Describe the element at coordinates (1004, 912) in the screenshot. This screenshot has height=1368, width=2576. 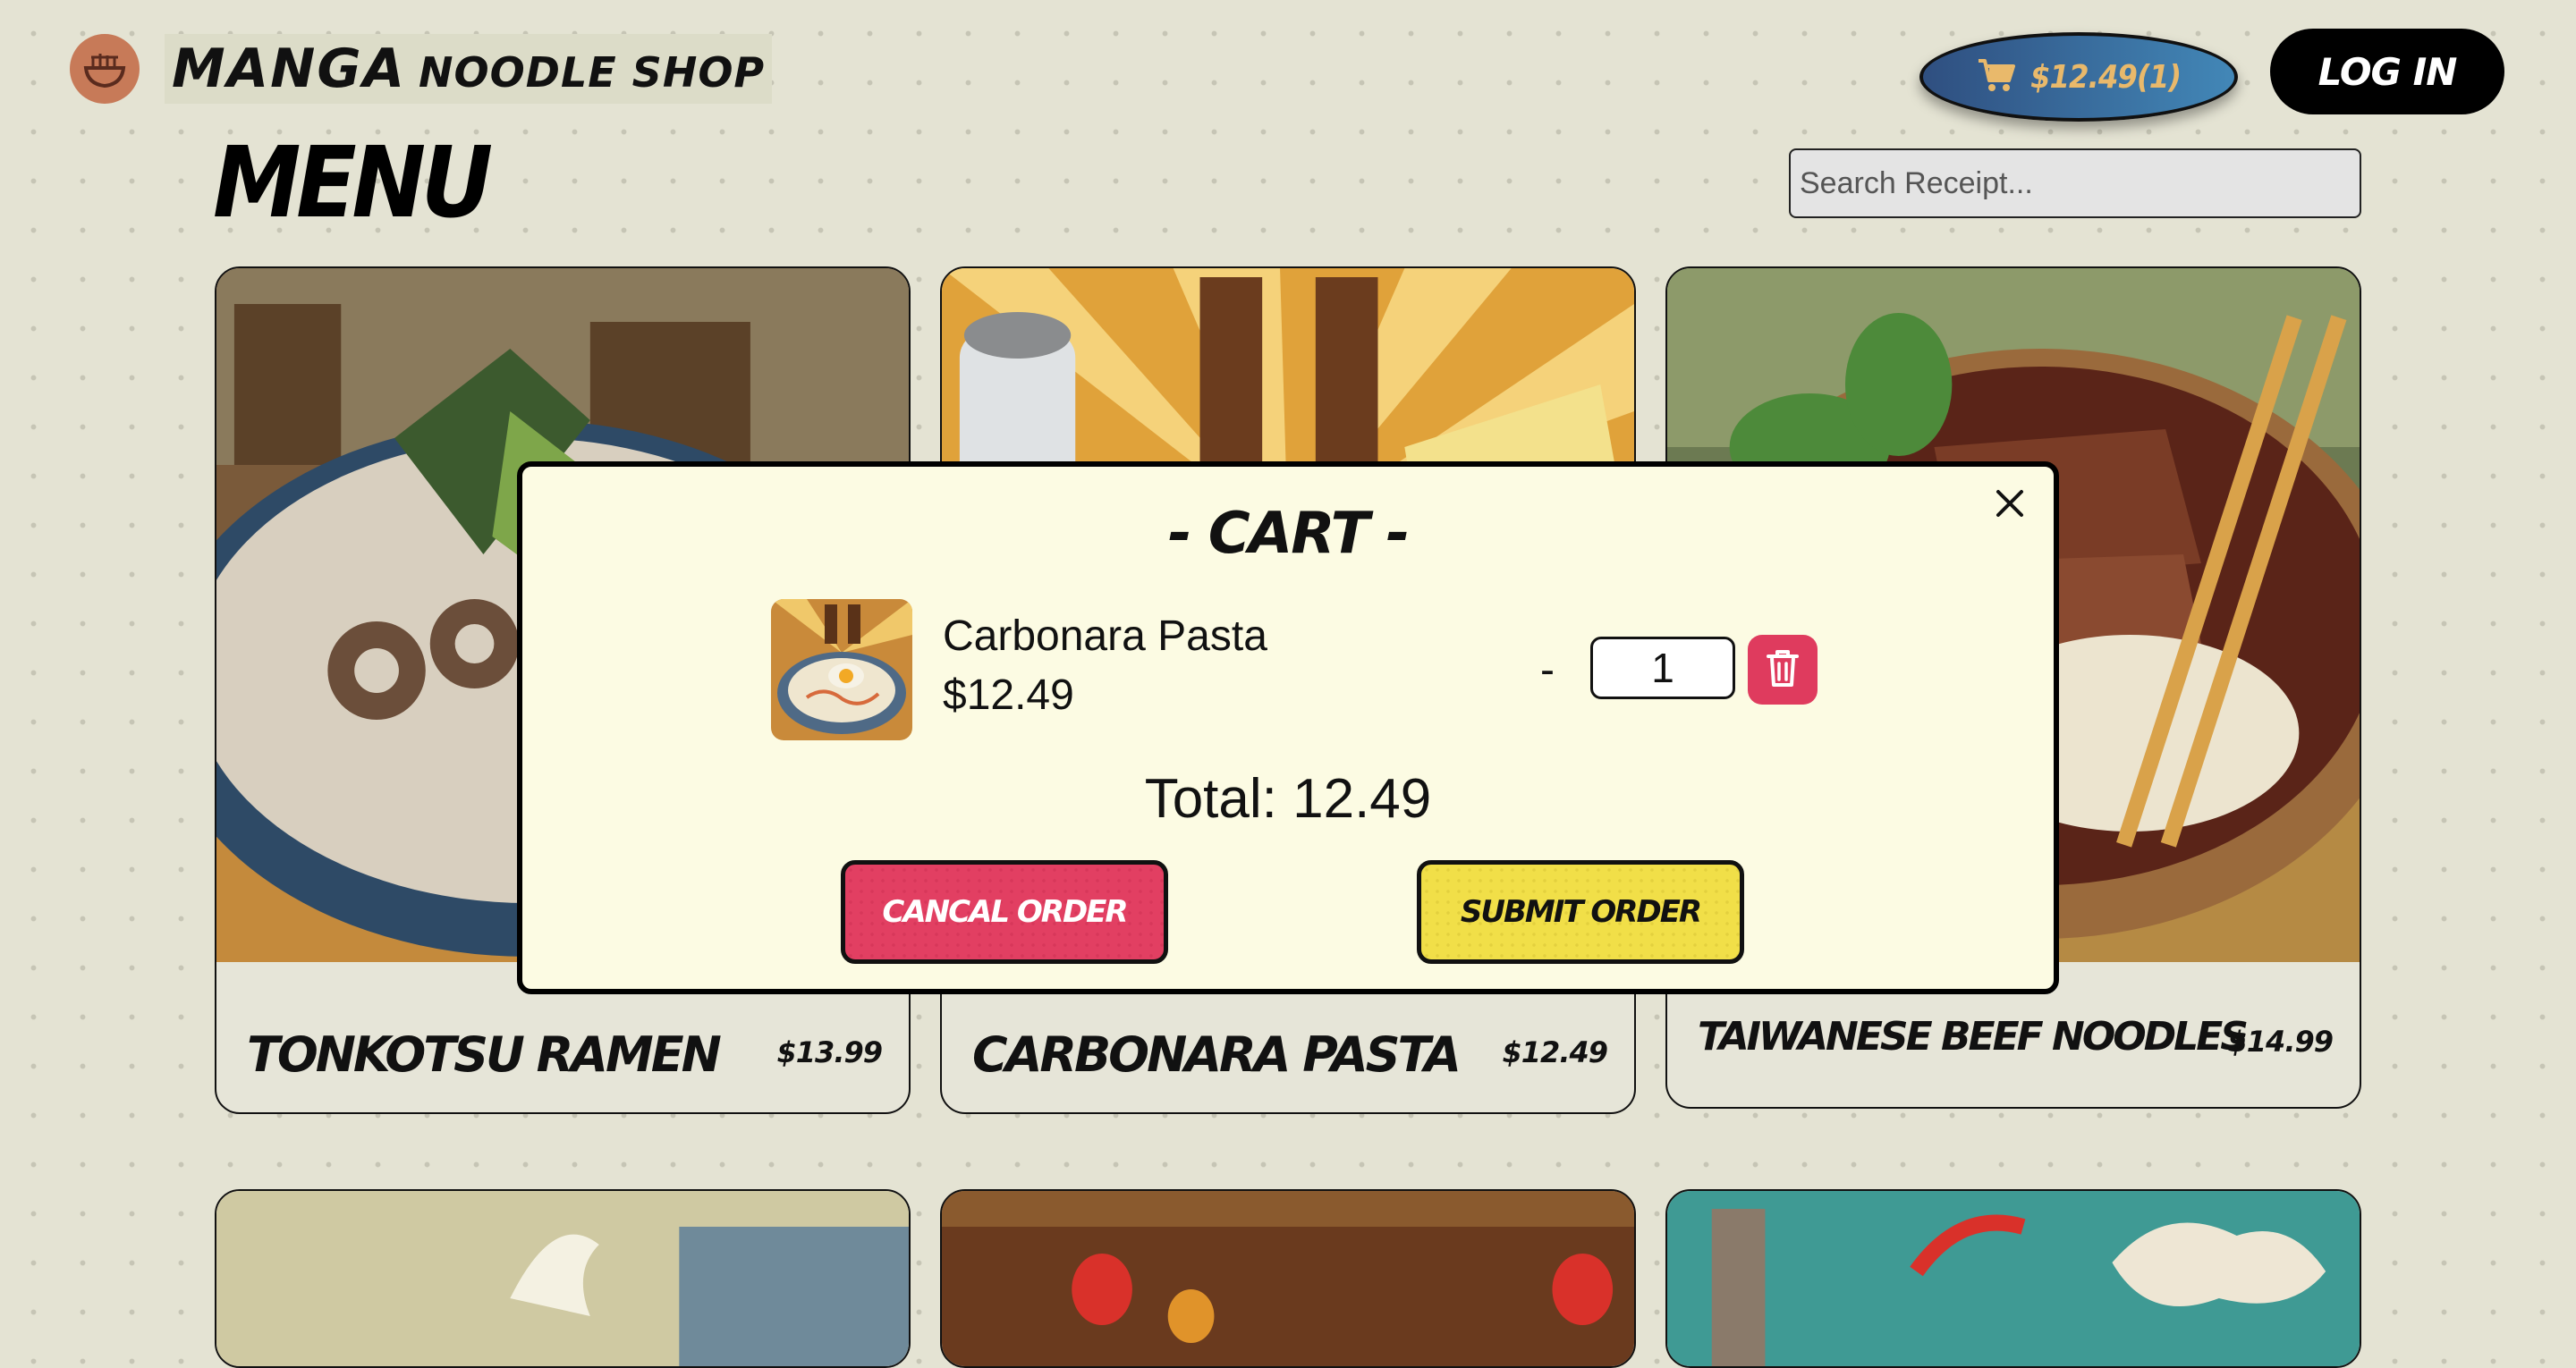
I see `cancel-order-button: CANCAL ORDER` at that location.